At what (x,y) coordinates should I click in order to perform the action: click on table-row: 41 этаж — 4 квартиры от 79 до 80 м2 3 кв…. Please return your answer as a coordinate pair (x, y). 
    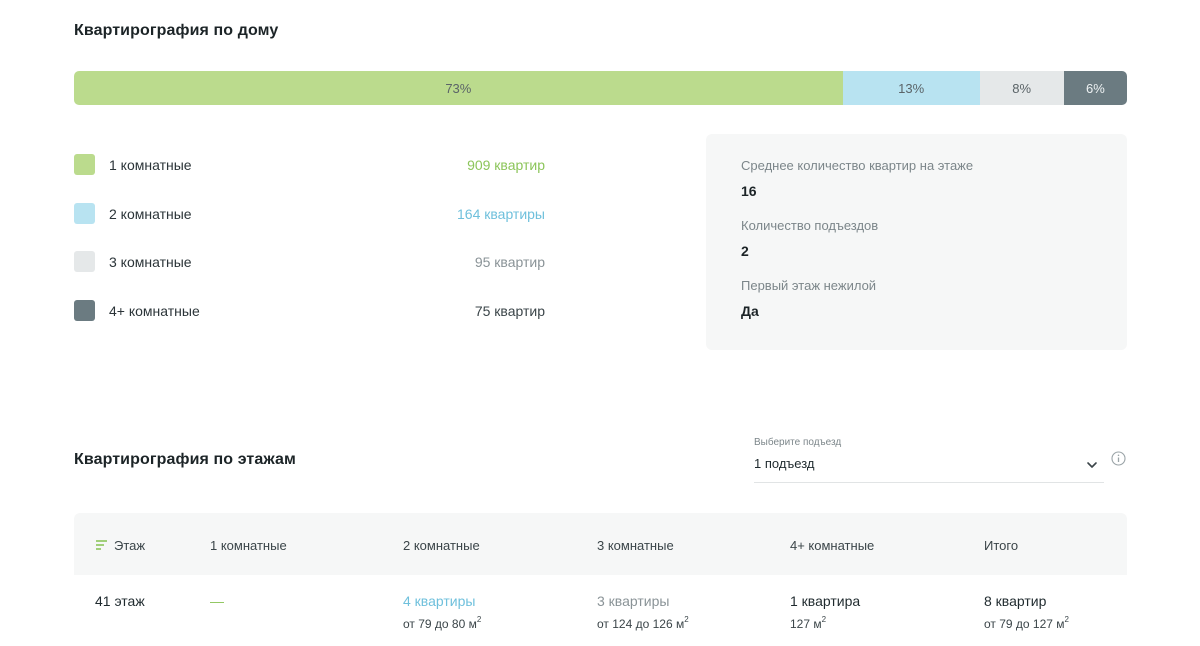
    Looking at the image, I should click on (600, 610).